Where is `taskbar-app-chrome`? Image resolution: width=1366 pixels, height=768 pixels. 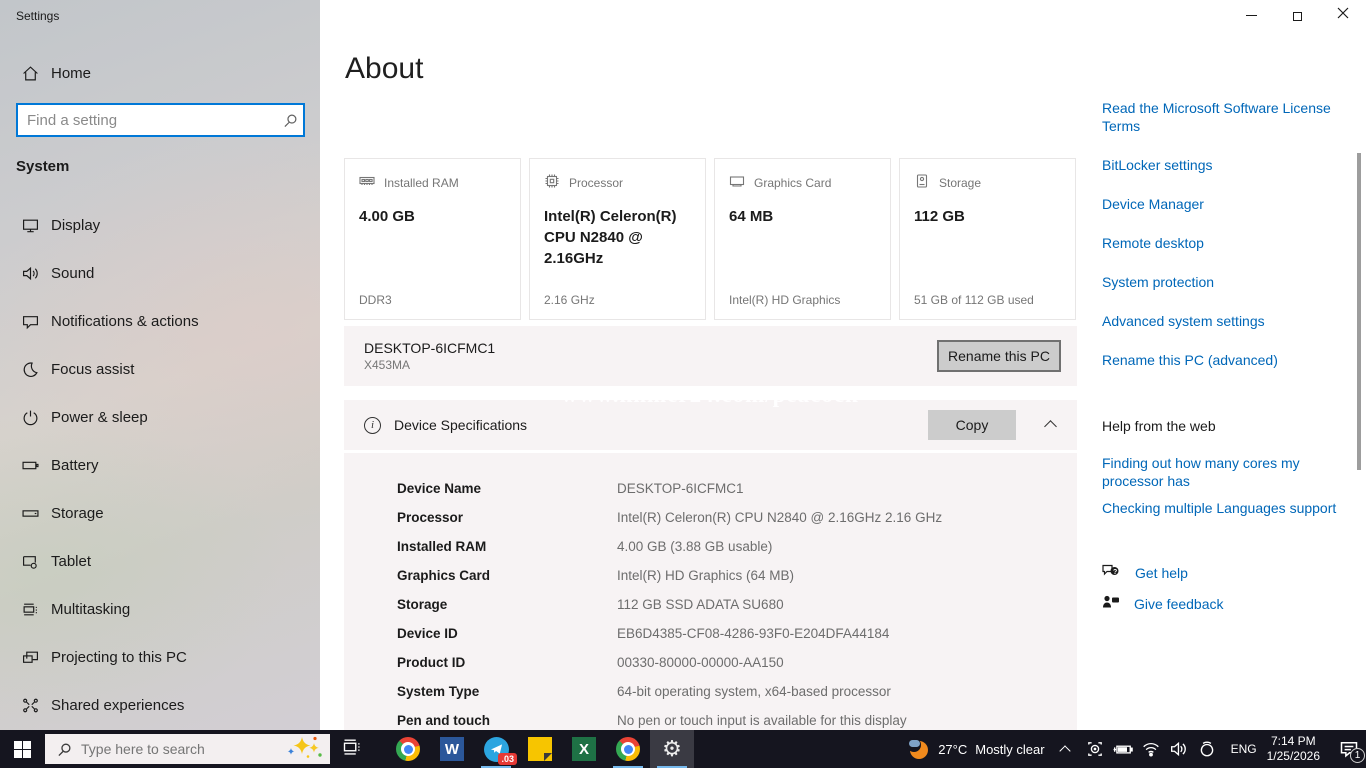 taskbar-app-chrome is located at coordinates (408, 749).